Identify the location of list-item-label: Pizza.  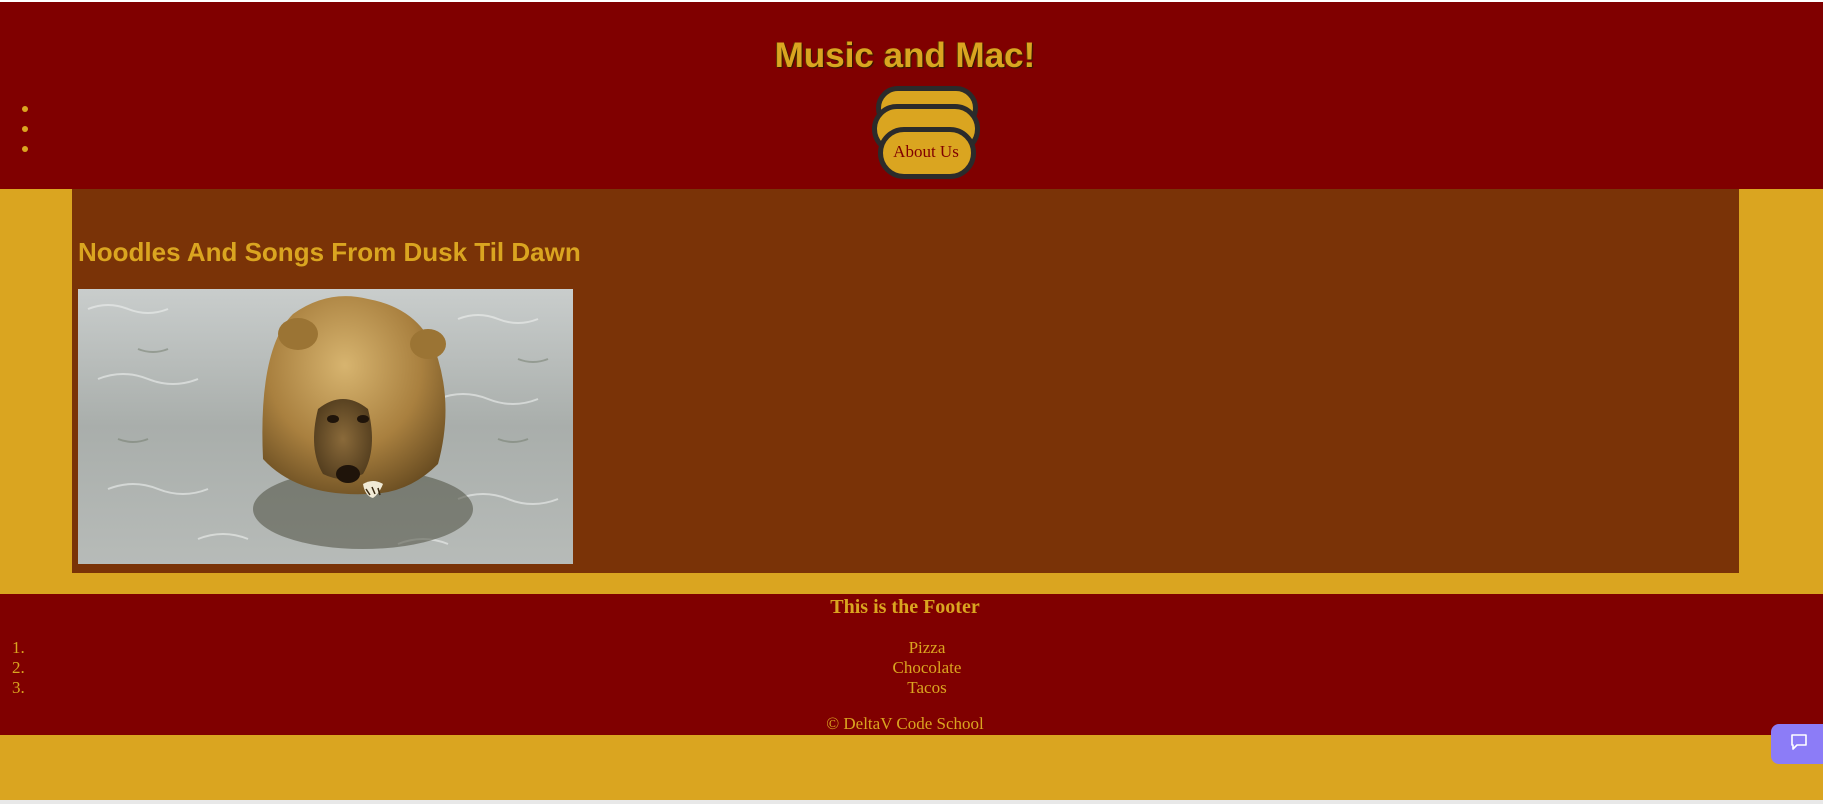
(927, 647).